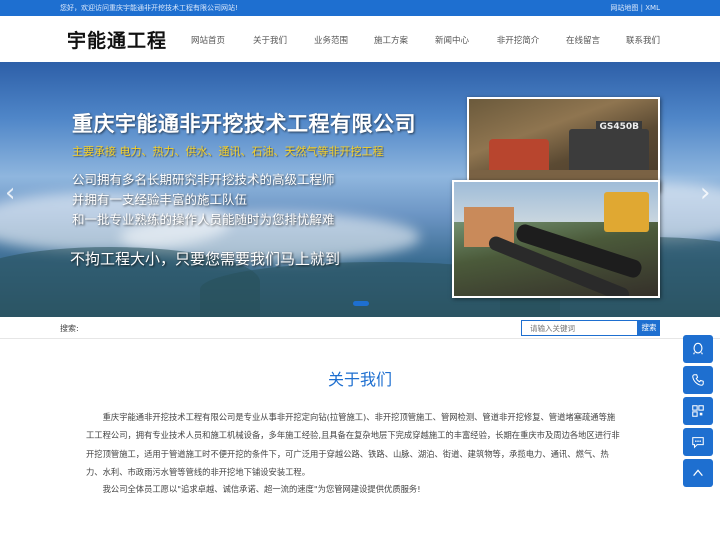 The image size is (720, 540). What do you see at coordinates (203, 179) in the screenshot?
I see `banner-line-1: 公司拥有多名长期研究非开挖技术的高级工程师` at bounding box center [203, 179].